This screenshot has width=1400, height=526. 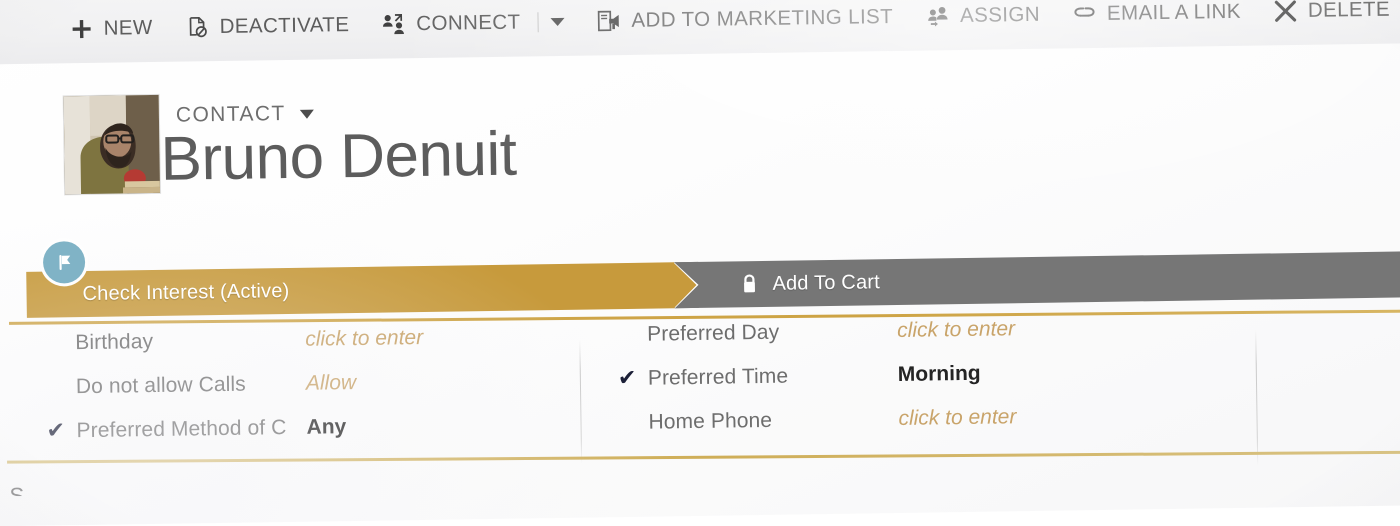 I want to click on command-delete-label: DELETE, so click(x=1349, y=11).